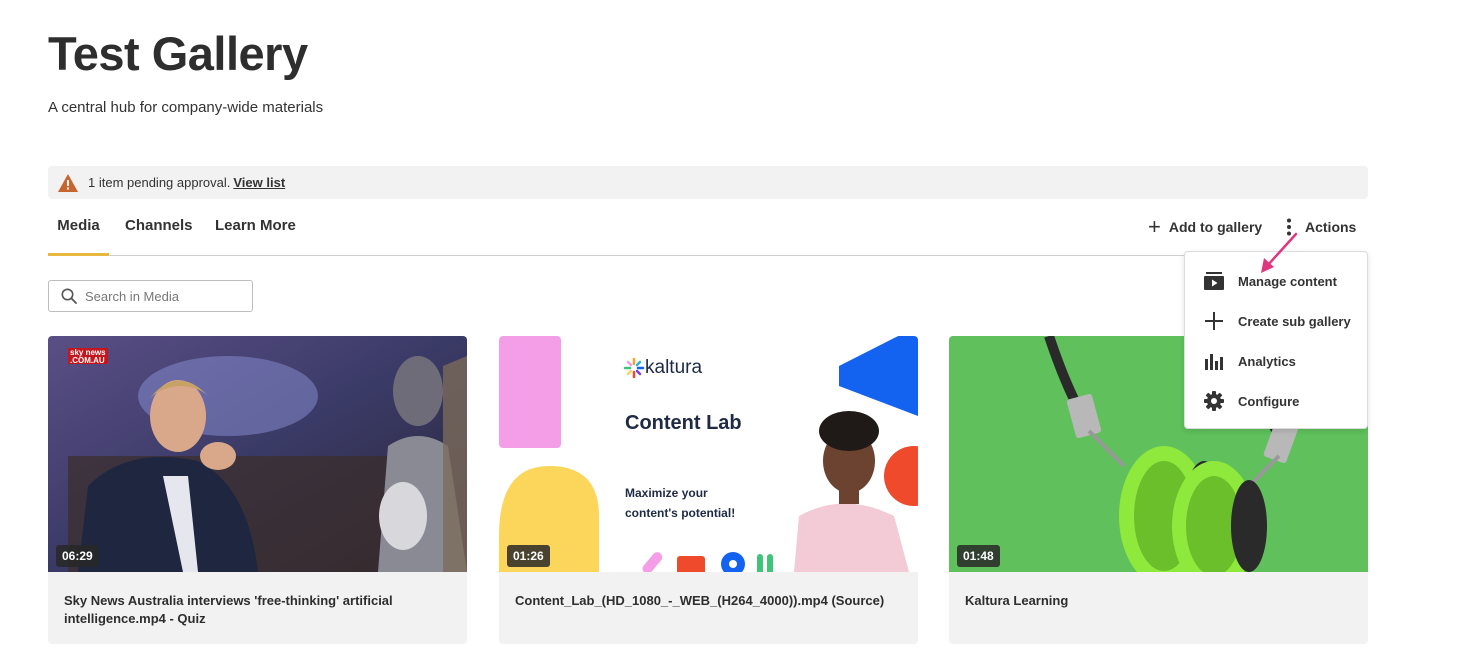  I want to click on media-thumbnail: sky news .COM.AU, so click(257, 454).